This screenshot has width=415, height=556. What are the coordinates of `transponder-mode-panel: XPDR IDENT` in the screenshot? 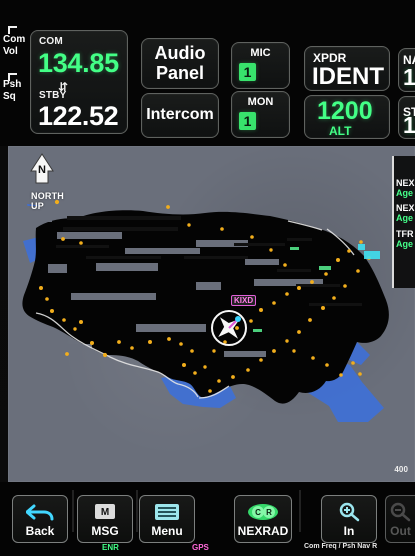 It's located at (347, 68).